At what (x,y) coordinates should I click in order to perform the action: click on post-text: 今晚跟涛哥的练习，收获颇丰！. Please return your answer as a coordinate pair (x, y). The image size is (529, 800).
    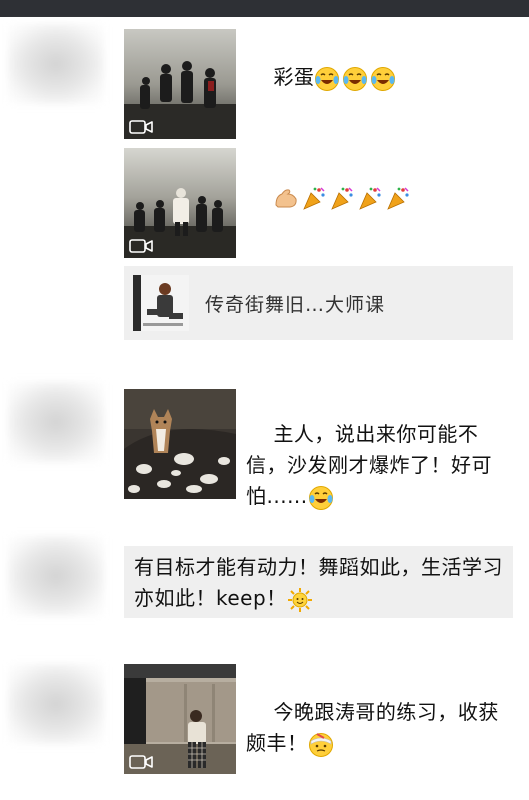
    Looking at the image, I should click on (378, 728).